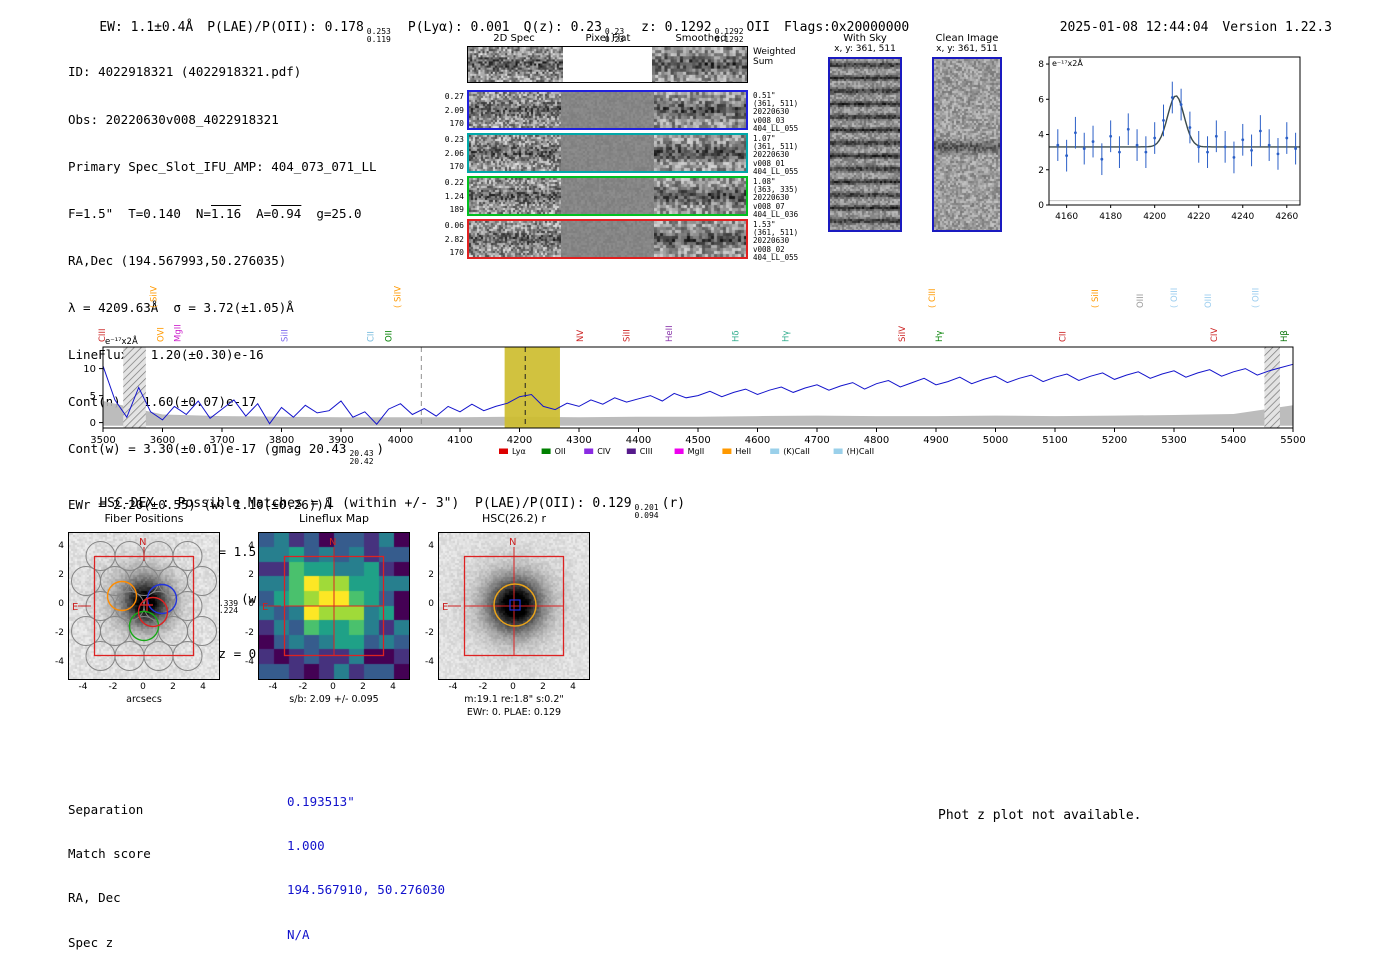 The width and height of the screenshot is (1400, 953). Describe the element at coordinates (697, 440) in the screenshot. I see `x-tick-label: 4500` at that location.